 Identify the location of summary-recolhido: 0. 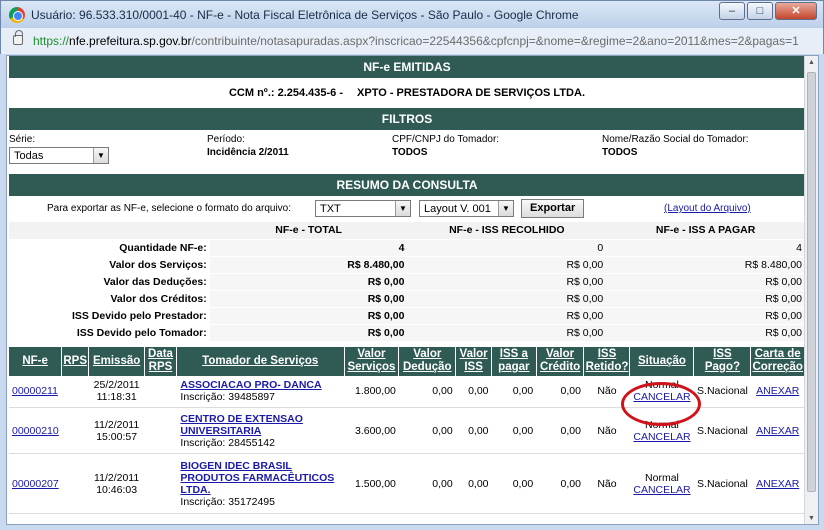
(507, 248).